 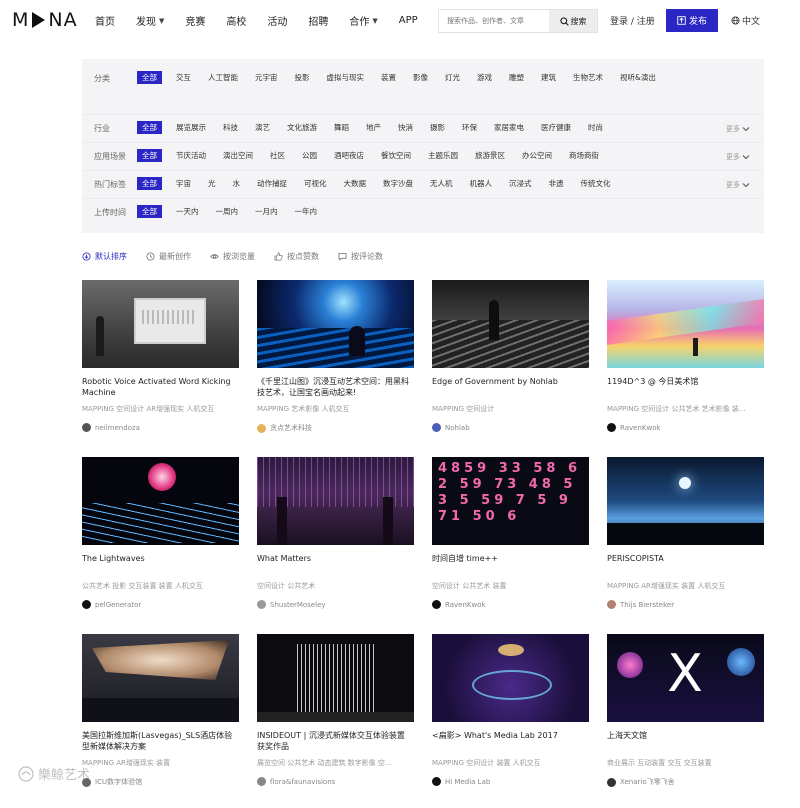 What do you see at coordinates (632, 20) in the screenshot?
I see `login-link: 登录 / 注册` at bounding box center [632, 20].